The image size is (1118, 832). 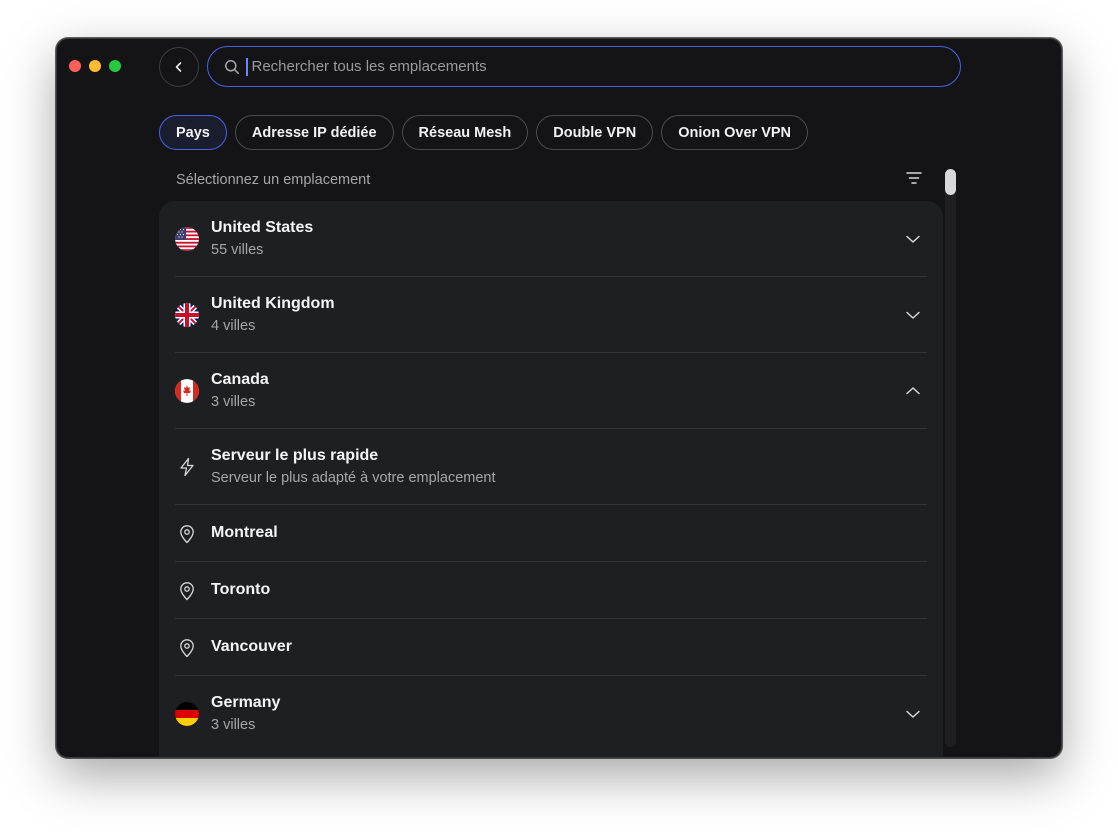 I want to click on city-row-vancouver: Vancouver, so click(x=551, y=647).